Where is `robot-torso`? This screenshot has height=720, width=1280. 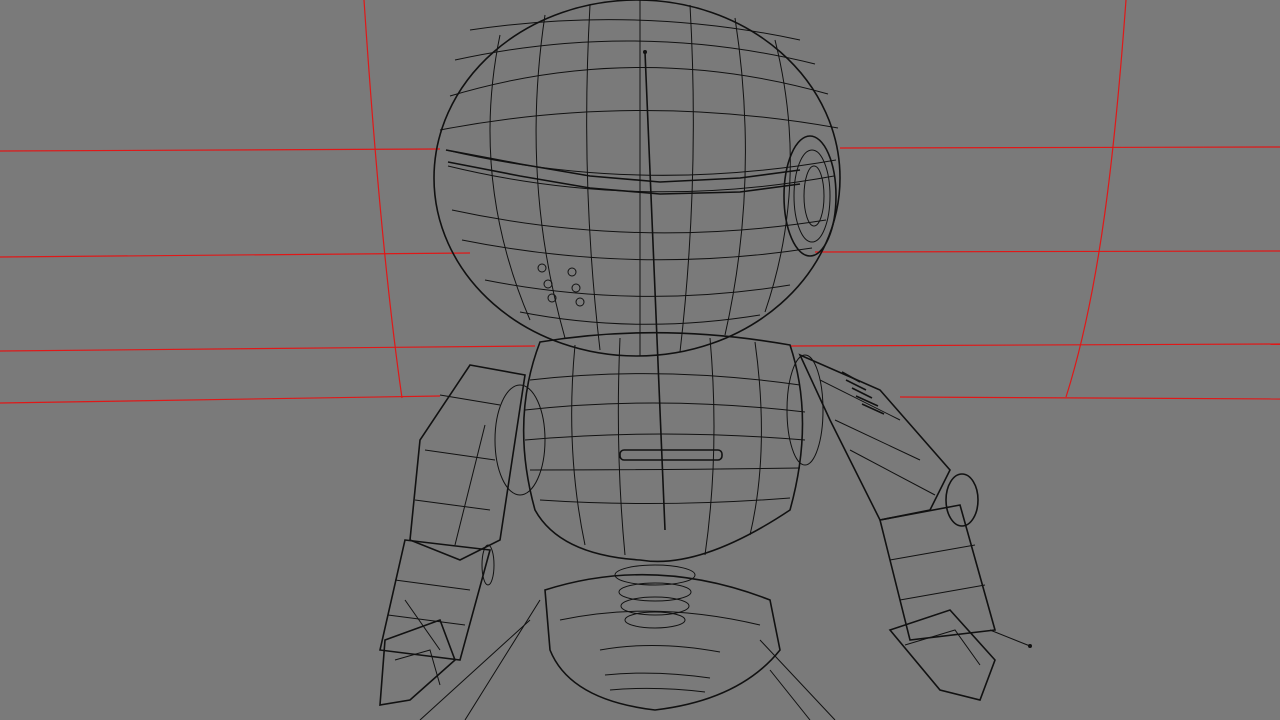 robot-torso is located at coordinates (659, 447).